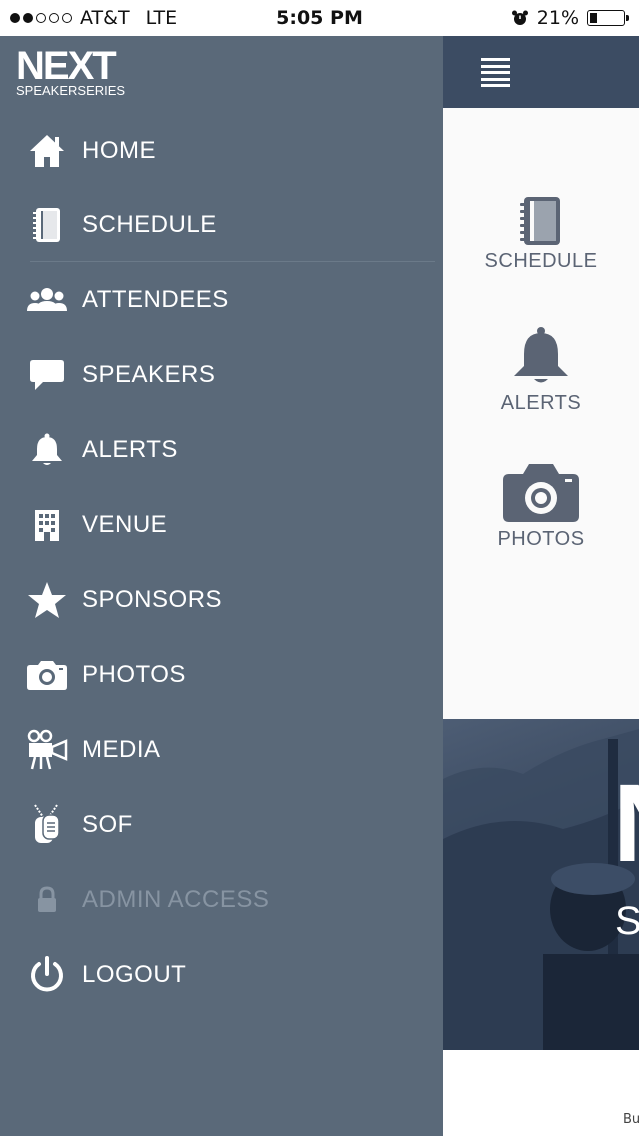  What do you see at coordinates (221, 675) in the screenshot?
I see `menu-item-photos: PHOTOS` at bounding box center [221, 675].